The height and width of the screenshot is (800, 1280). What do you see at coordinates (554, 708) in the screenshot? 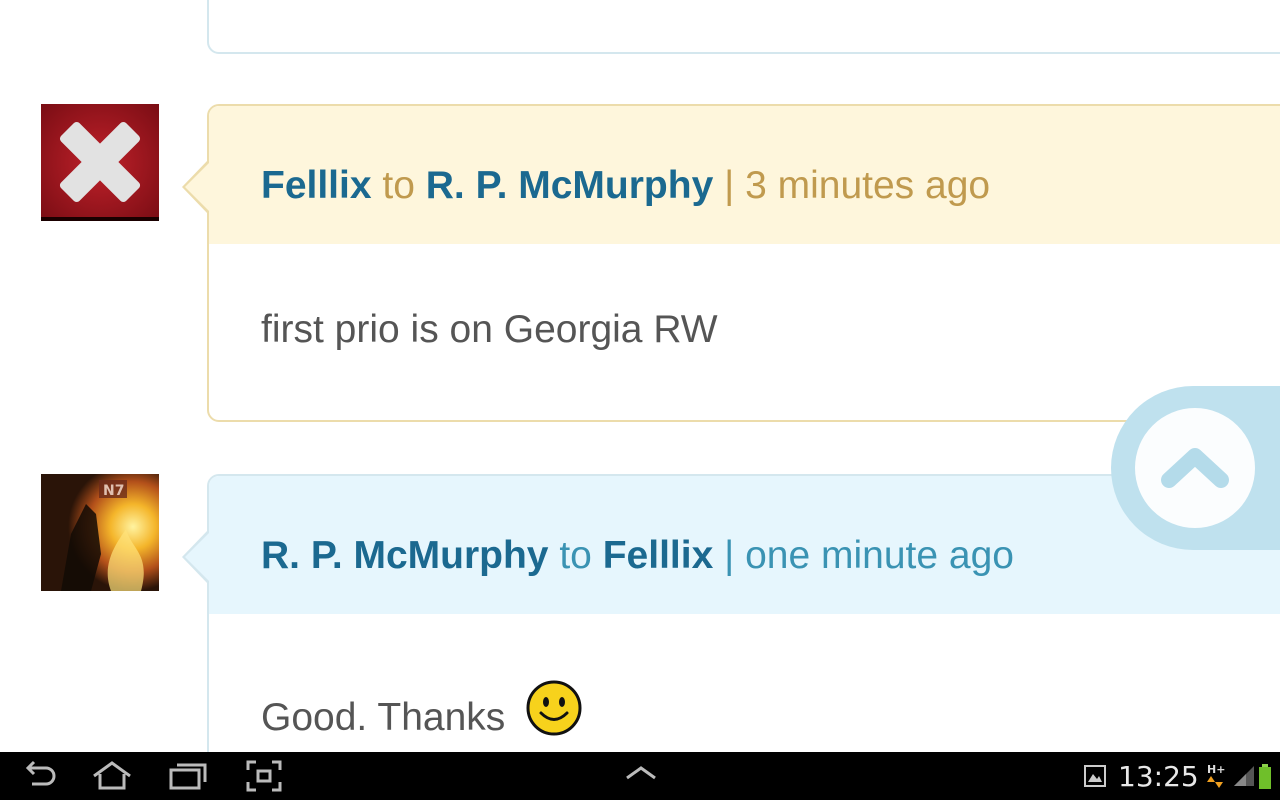
I see `smiley-icon` at bounding box center [554, 708].